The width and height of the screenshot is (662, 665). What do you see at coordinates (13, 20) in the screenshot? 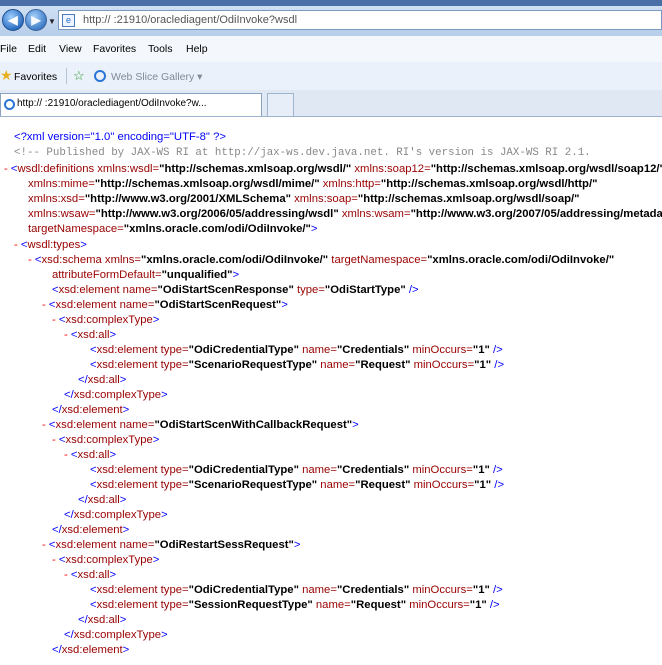
I see `back-button: ◀` at bounding box center [13, 20].